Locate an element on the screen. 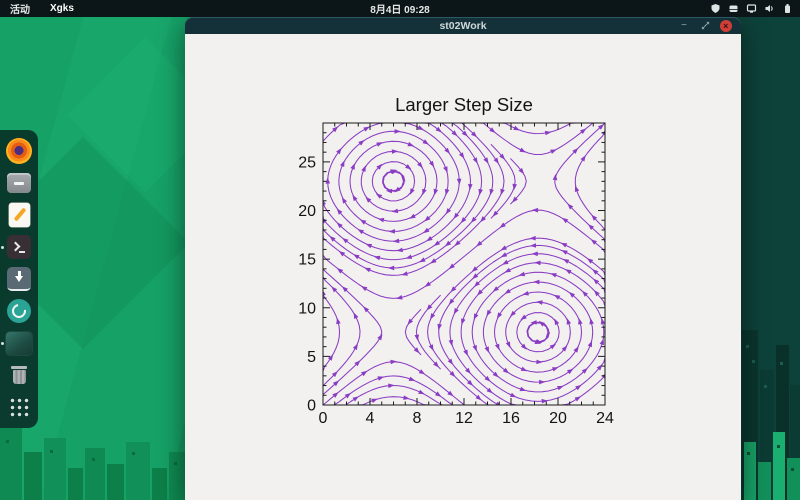  svg-text: 10 is located at coordinates (307, 308).